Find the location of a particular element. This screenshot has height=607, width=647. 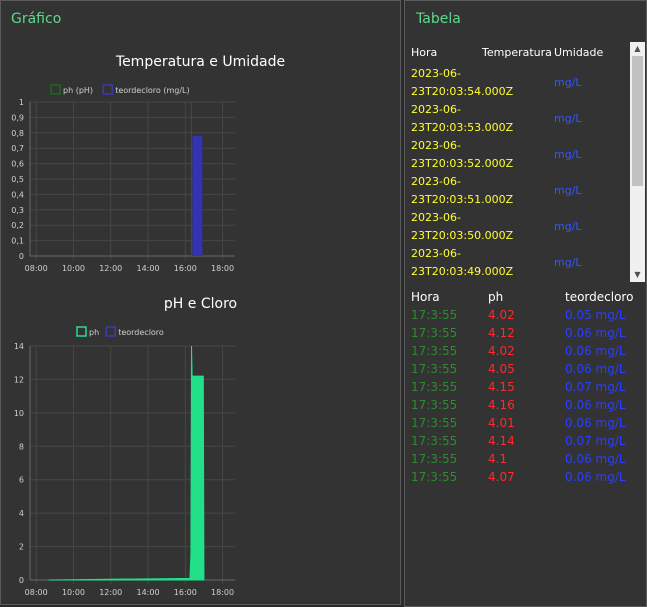

table2-header-teordecloro: teordecloro is located at coordinates (599, 297).